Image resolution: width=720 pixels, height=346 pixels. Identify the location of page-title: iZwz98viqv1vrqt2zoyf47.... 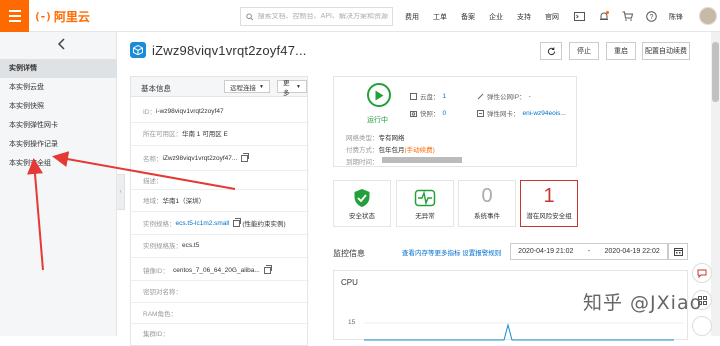
(229, 50).